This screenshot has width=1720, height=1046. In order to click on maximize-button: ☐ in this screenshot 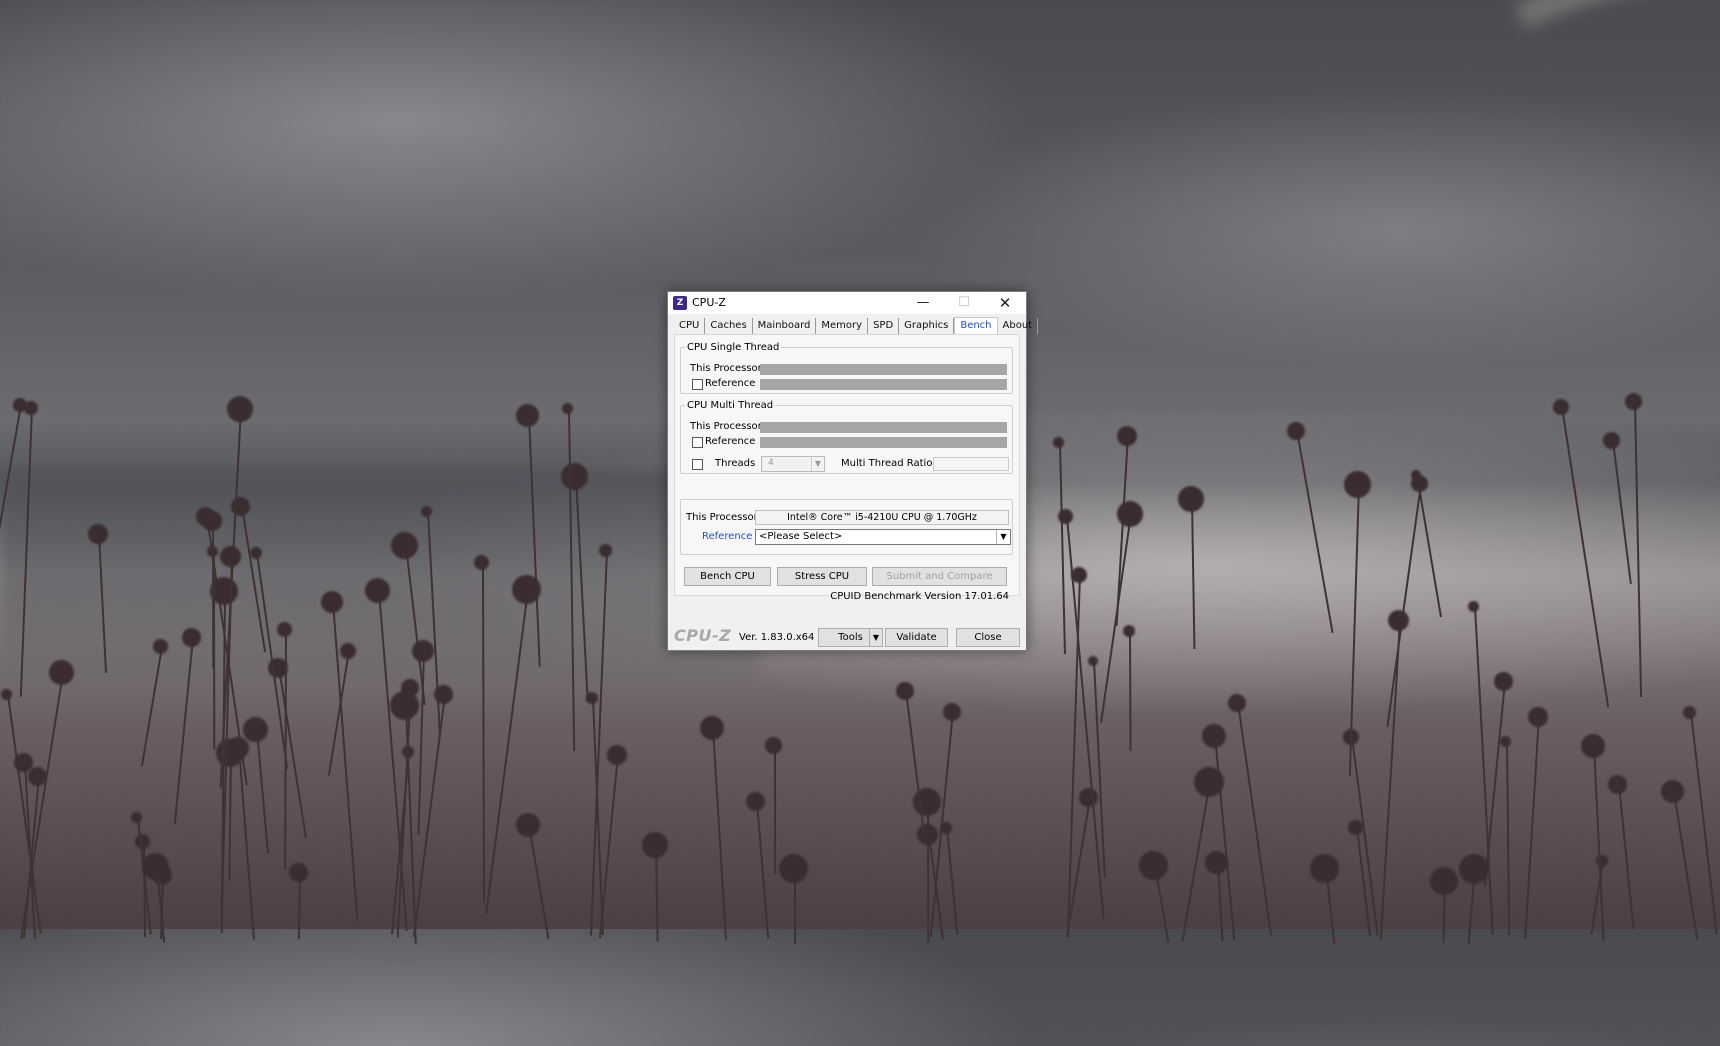, I will do `click(964, 303)`.